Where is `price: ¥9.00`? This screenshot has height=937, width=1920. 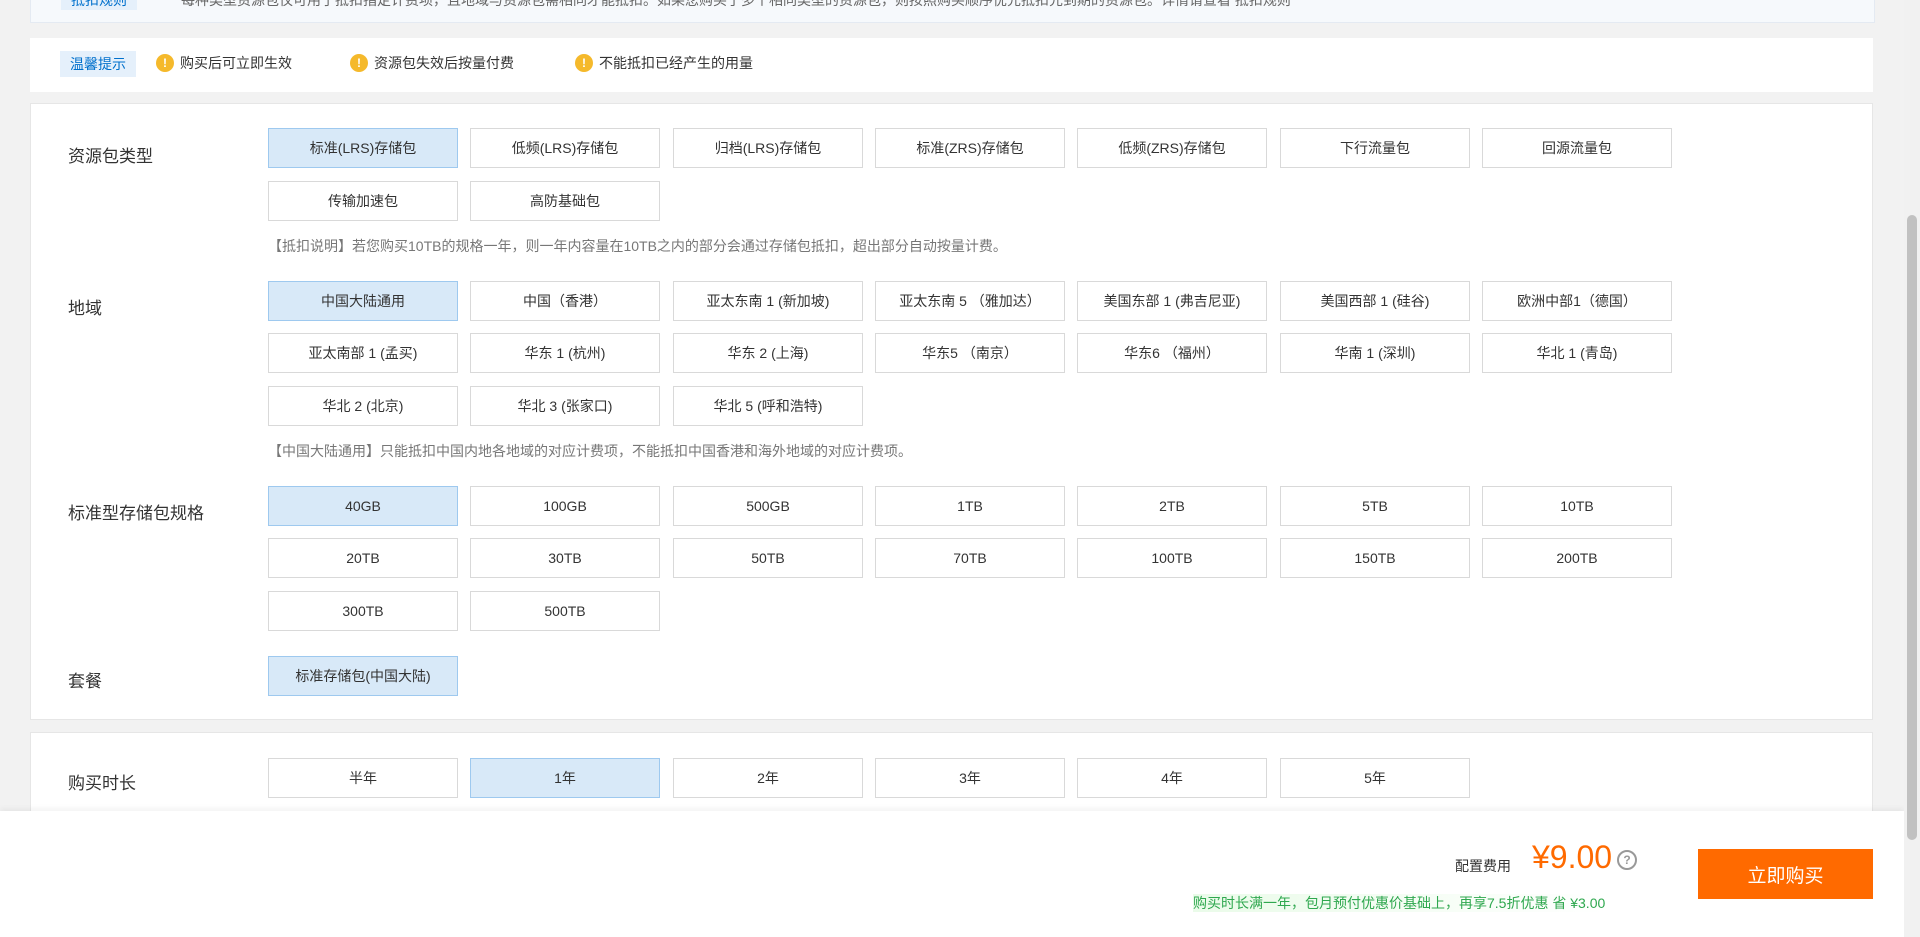 price: ¥9.00 is located at coordinates (1572, 857).